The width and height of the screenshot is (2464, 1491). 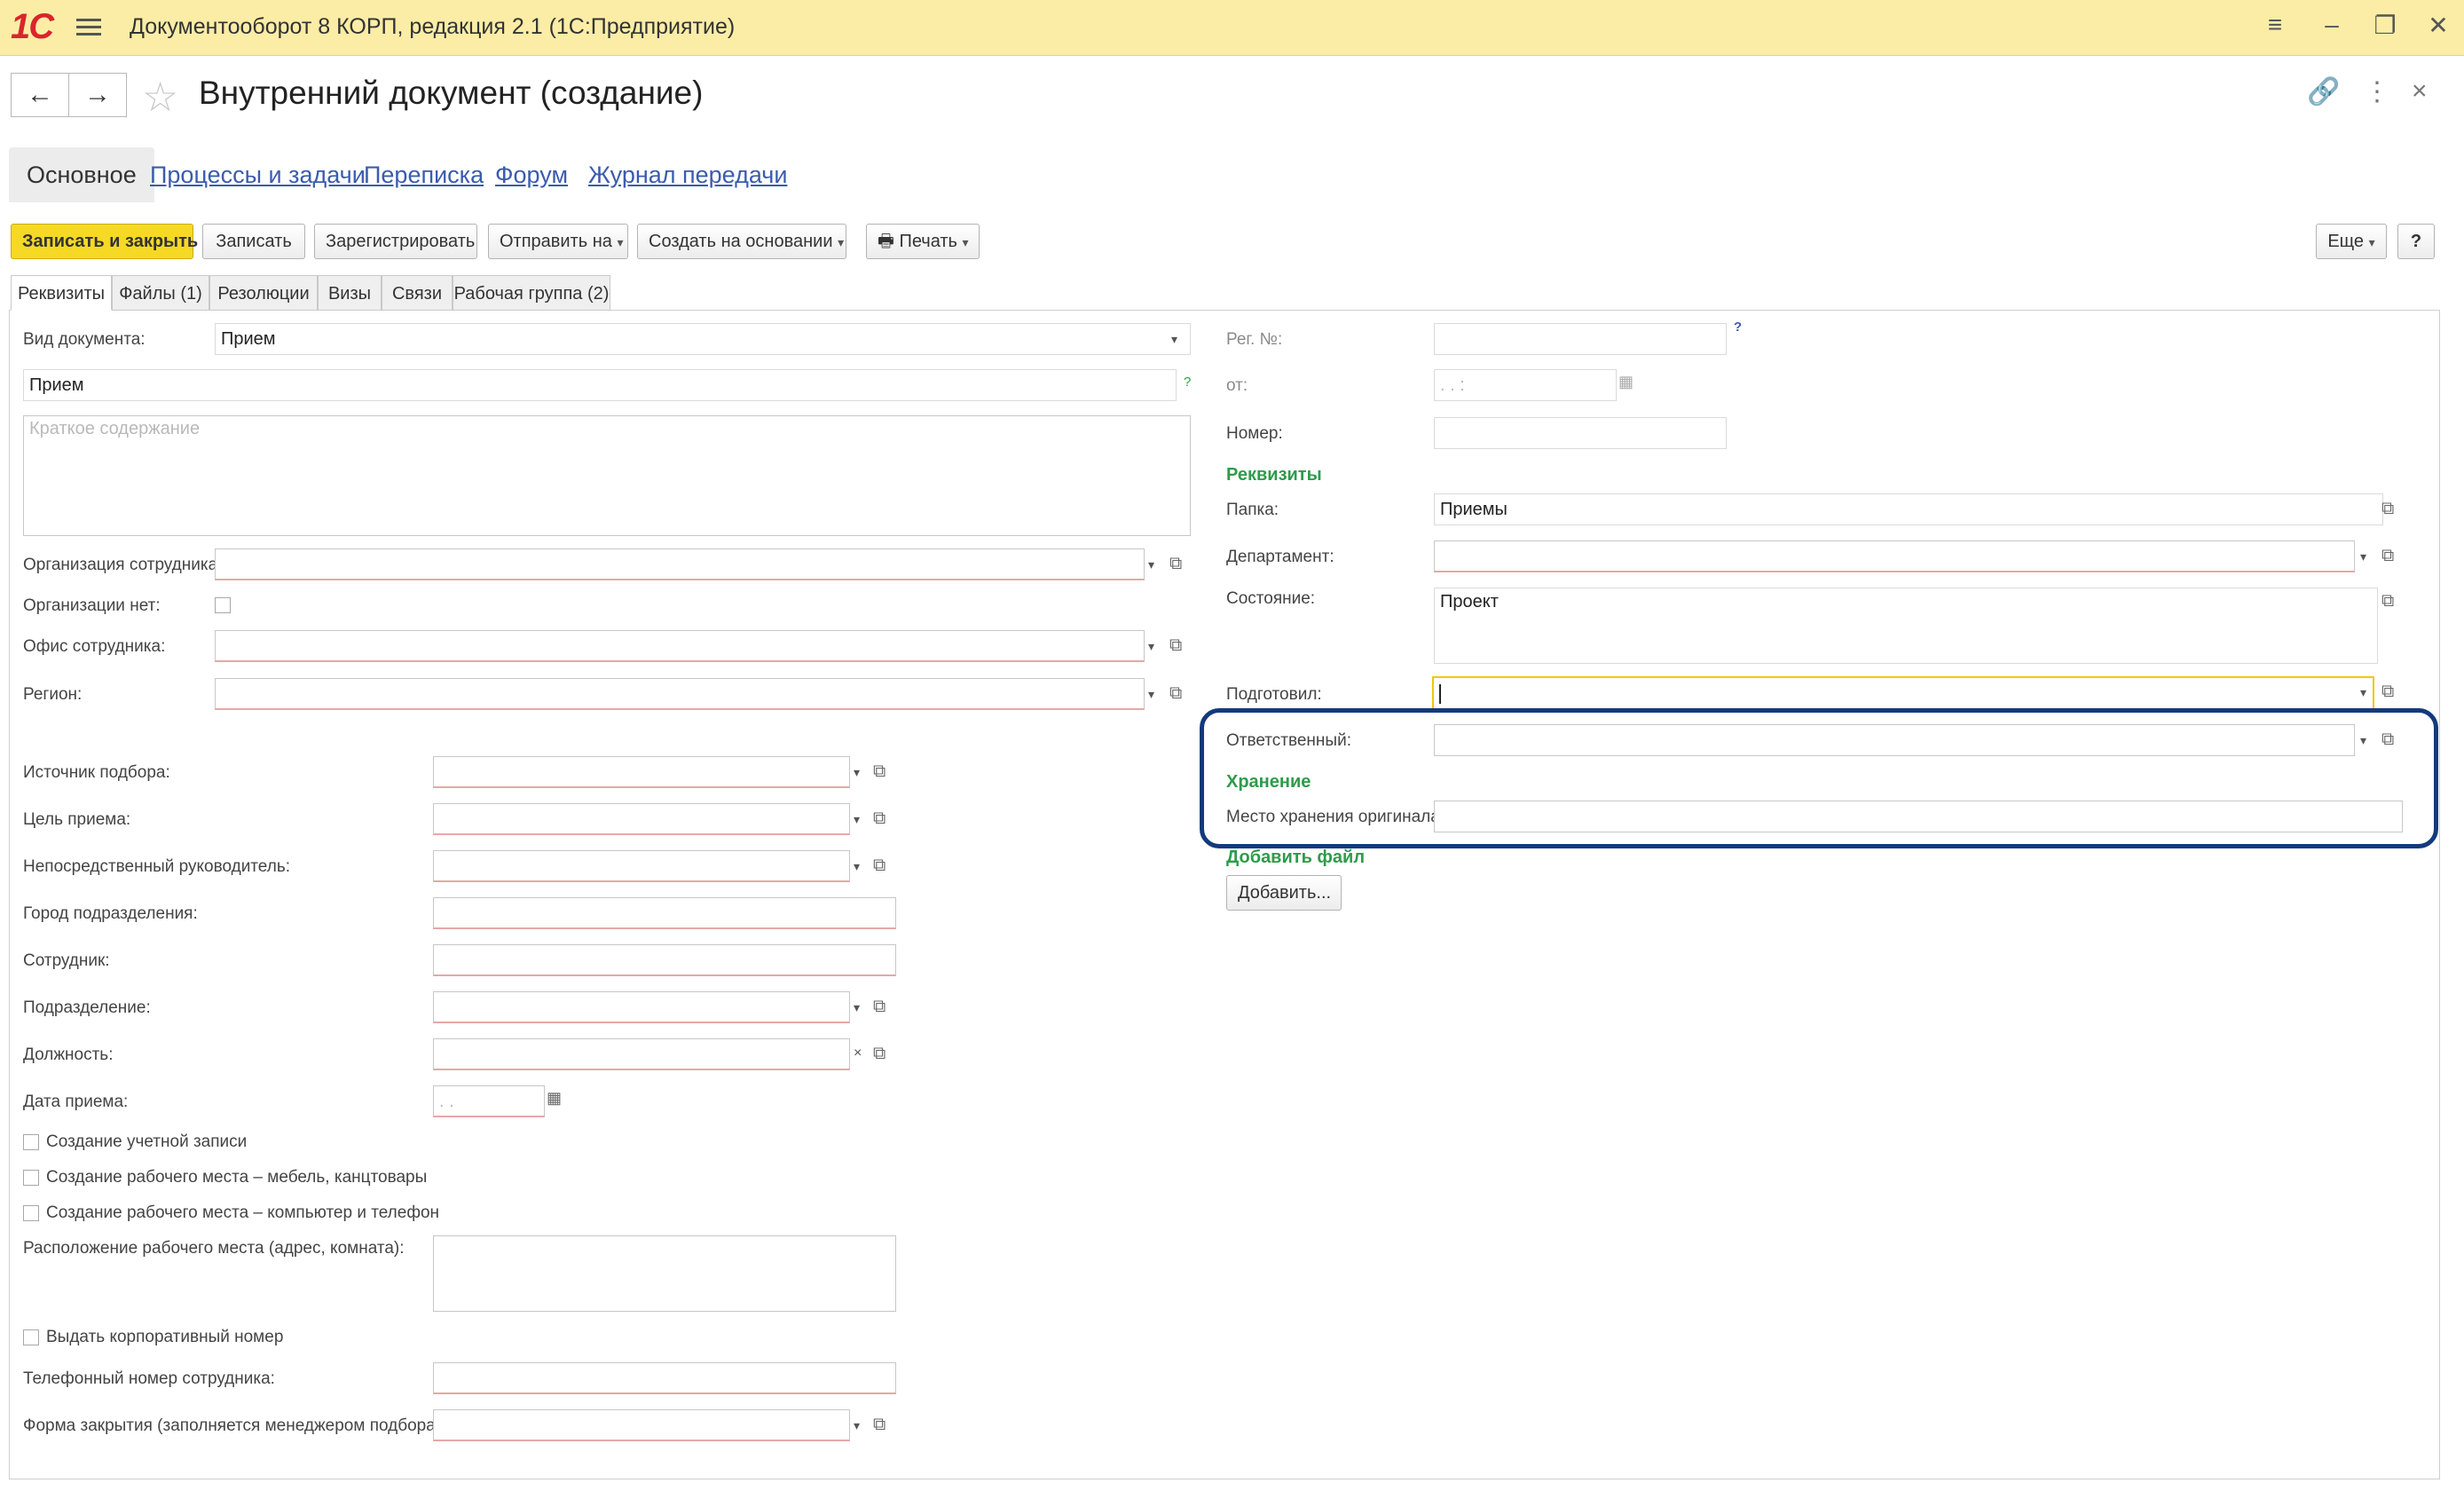 What do you see at coordinates (664, 1273) in the screenshot?
I see `workplace-textarea` at bounding box center [664, 1273].